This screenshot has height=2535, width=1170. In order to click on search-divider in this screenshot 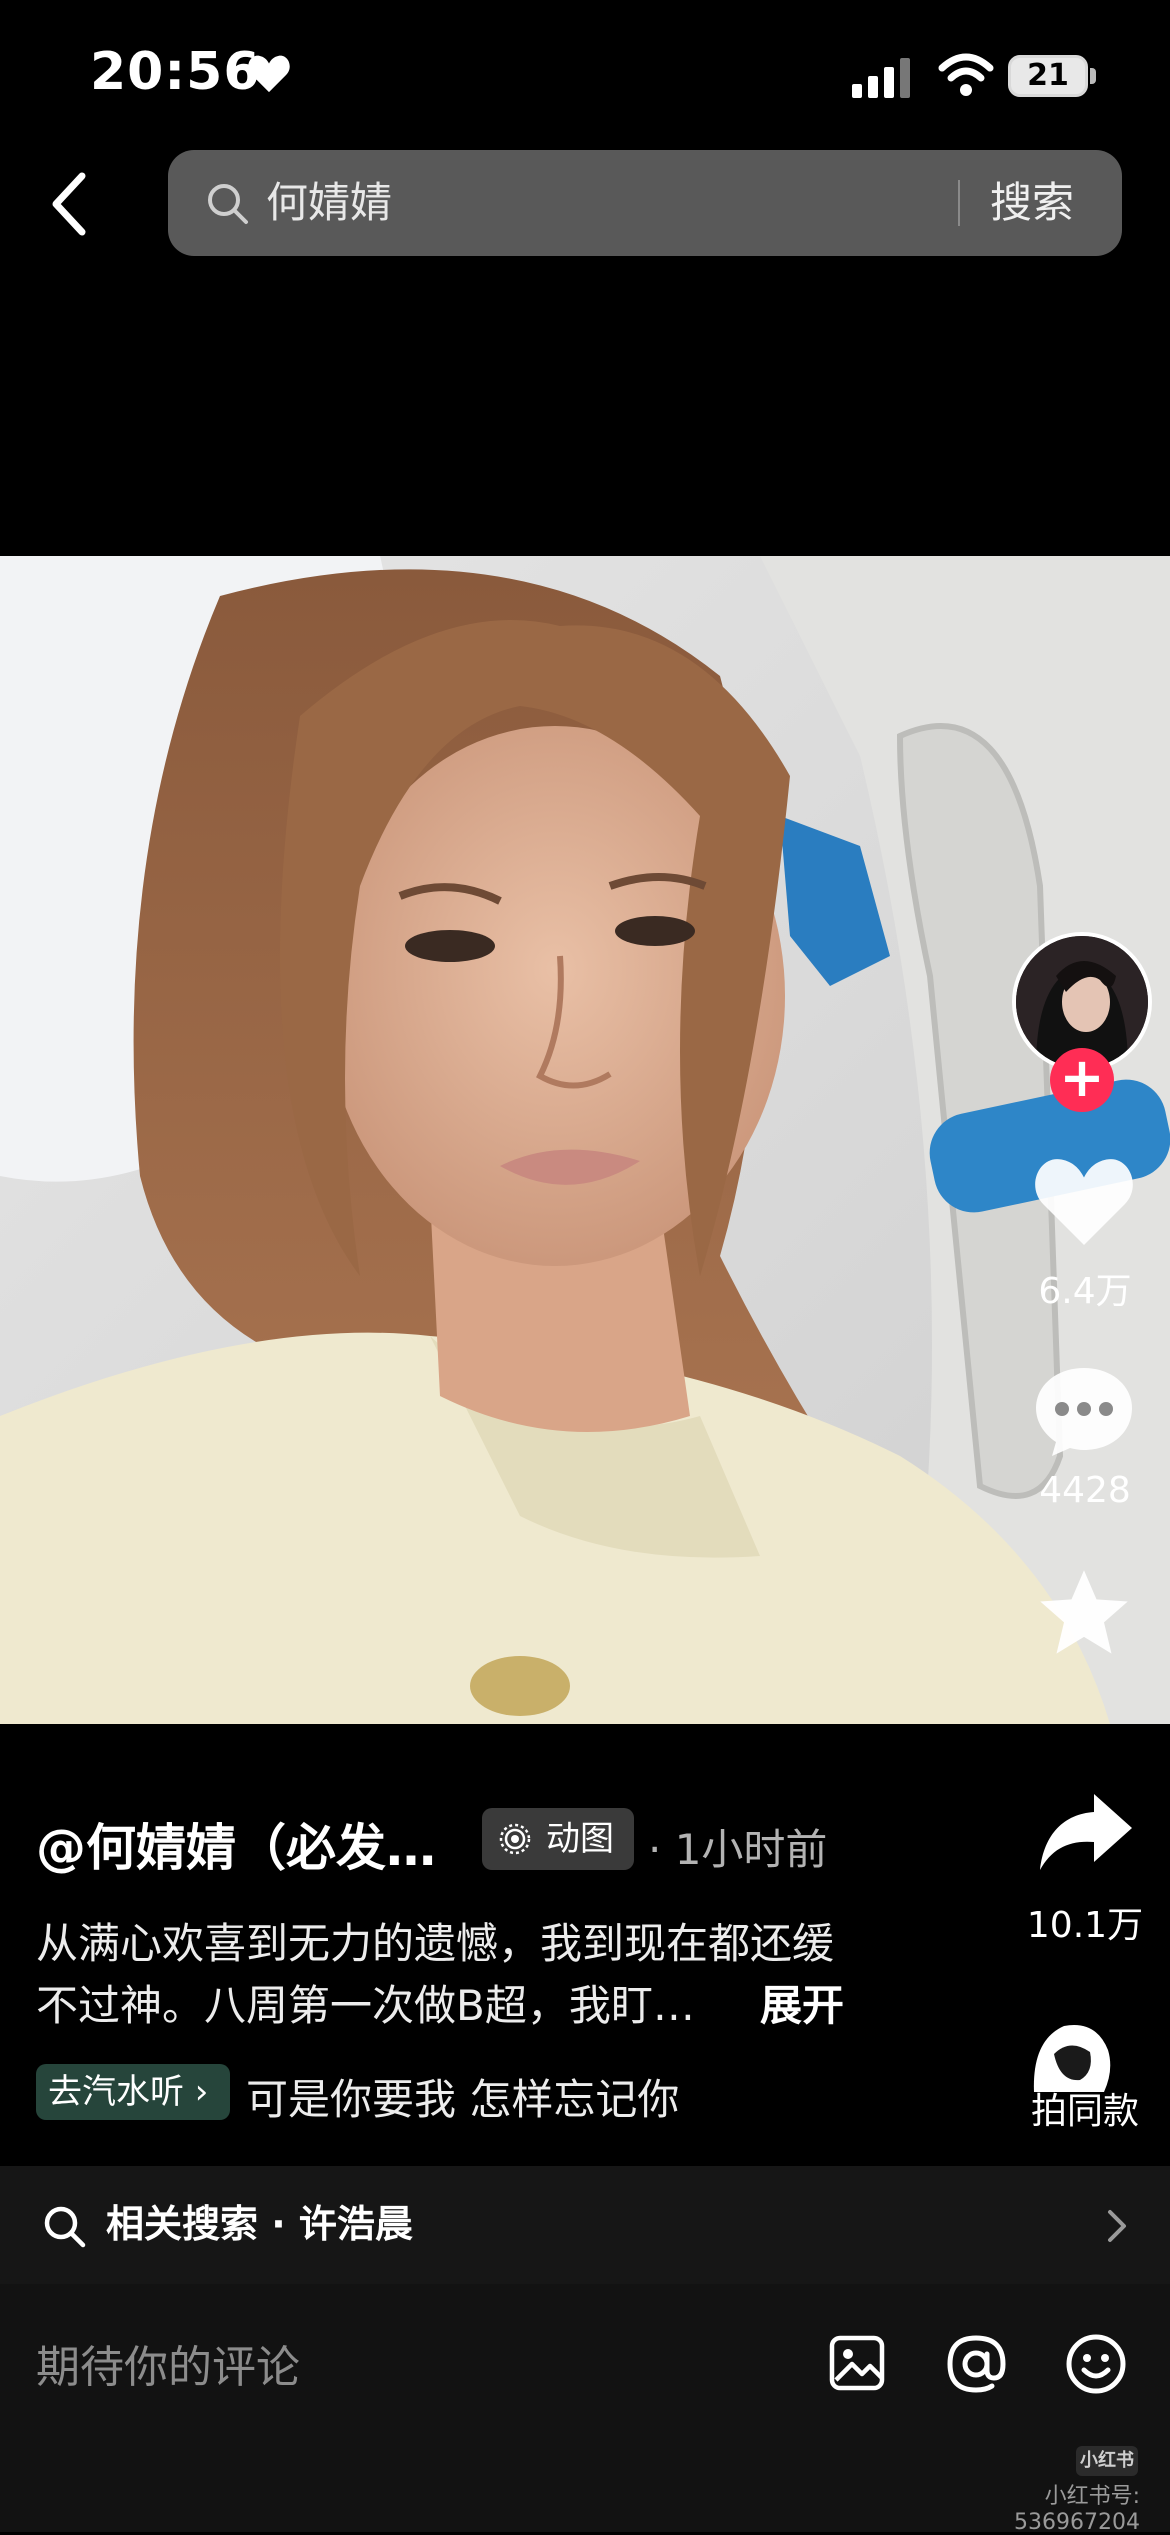, I will do `click(959, 203)`.